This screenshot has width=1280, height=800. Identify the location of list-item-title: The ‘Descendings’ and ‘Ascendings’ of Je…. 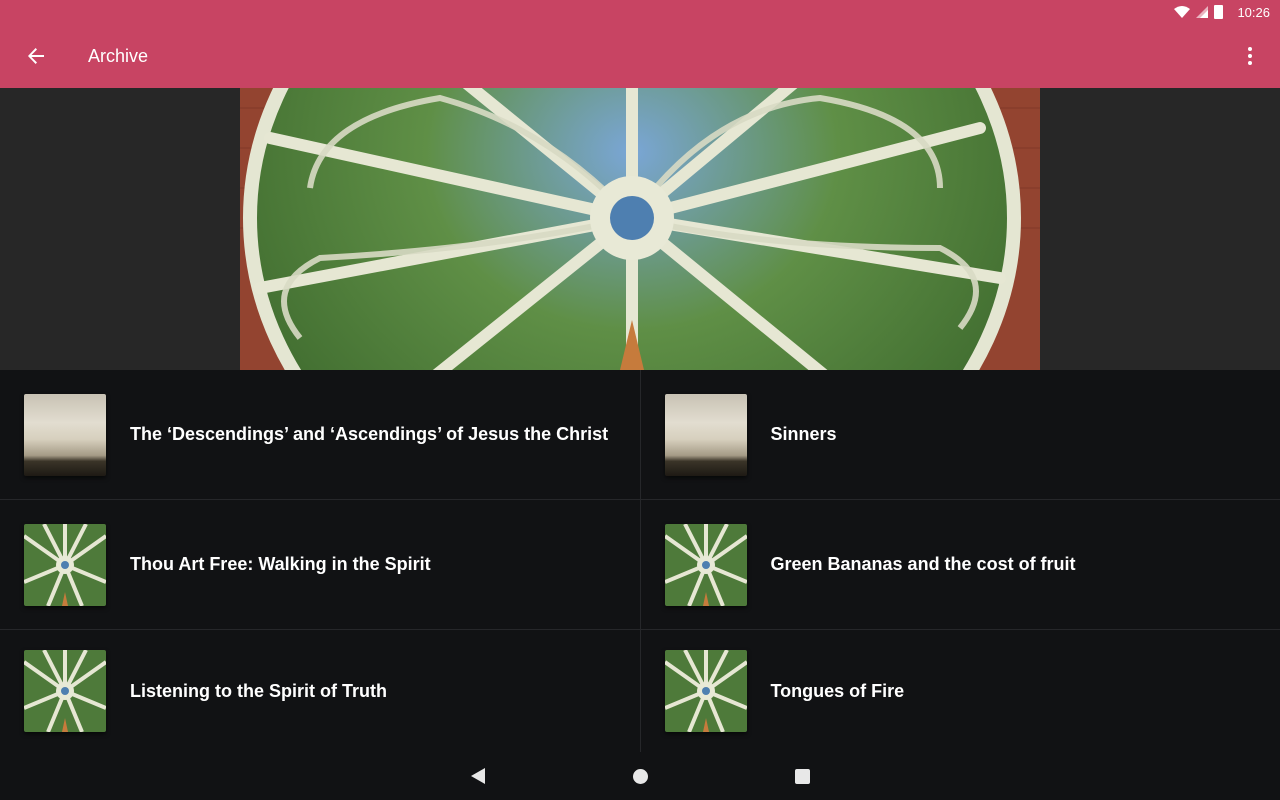
(369, 434).